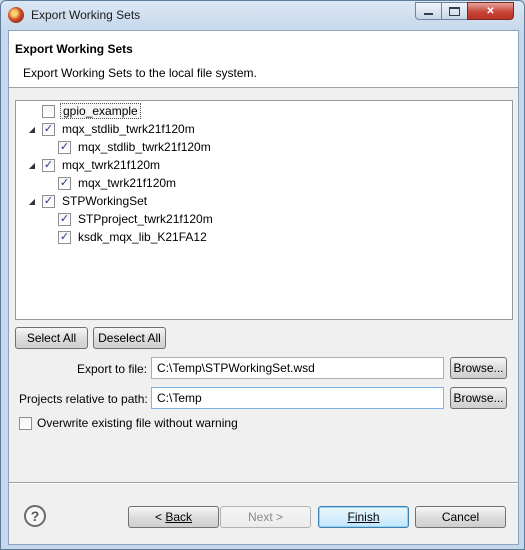 The image size is (525, 550). Describe the element at coordinates (48, 111) in the screenshot. I see `tree-item-checkbox` at that location.